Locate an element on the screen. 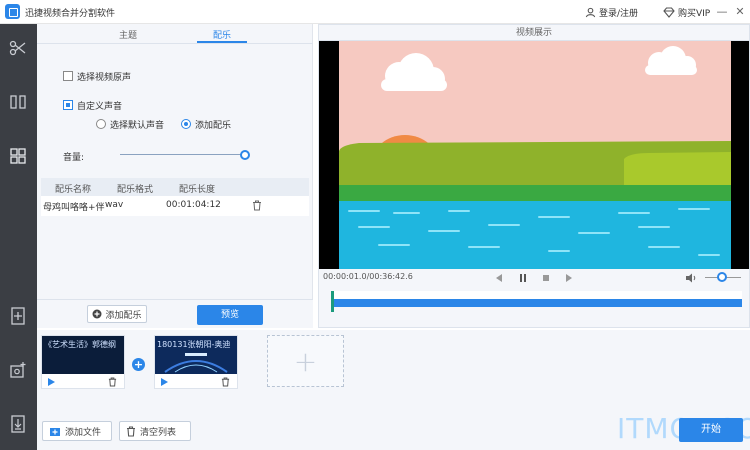  scissors-icon is located at coordinates (17, 48).